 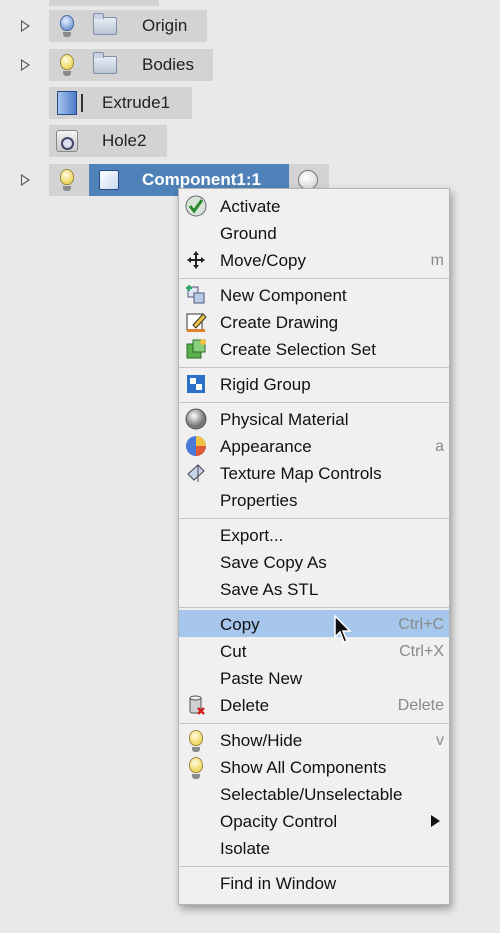 I want to click on menu-item-rigid-group: Rigid Group, so click(x=314, y=383).